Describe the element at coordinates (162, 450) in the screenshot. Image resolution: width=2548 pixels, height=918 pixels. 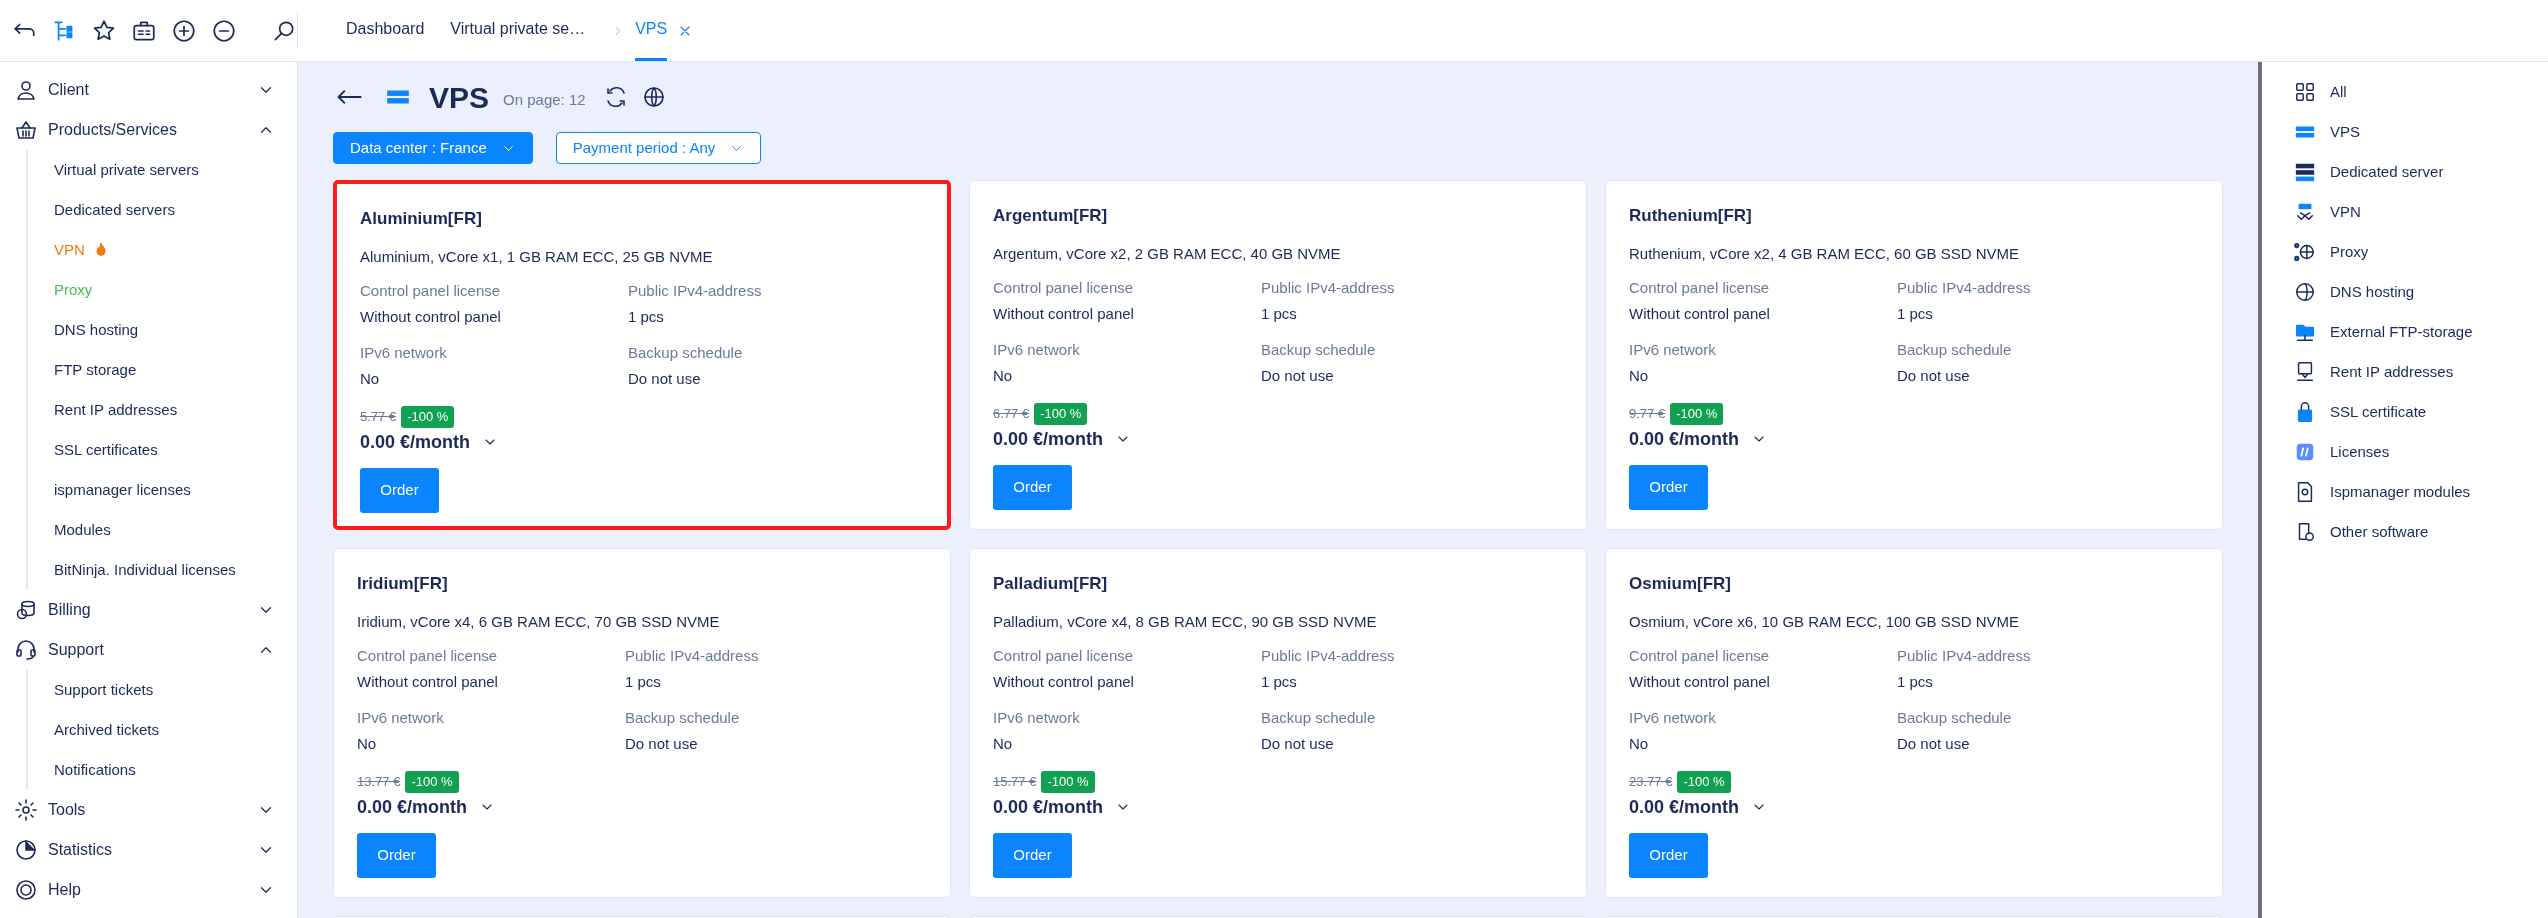
I see `sidebar-item: SSL certificates` at that location.